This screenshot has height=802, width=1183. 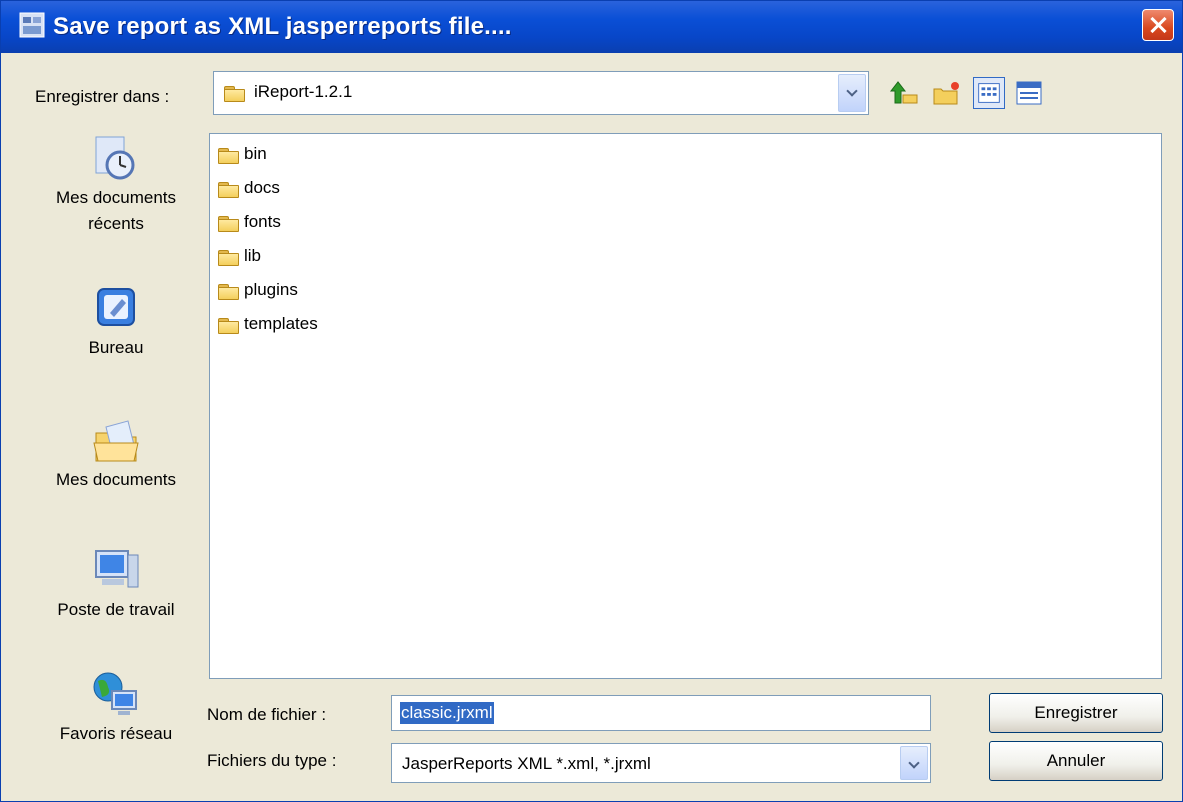 I want to click on filename-label: Nom de fichier :, so click(x=267, y=714).